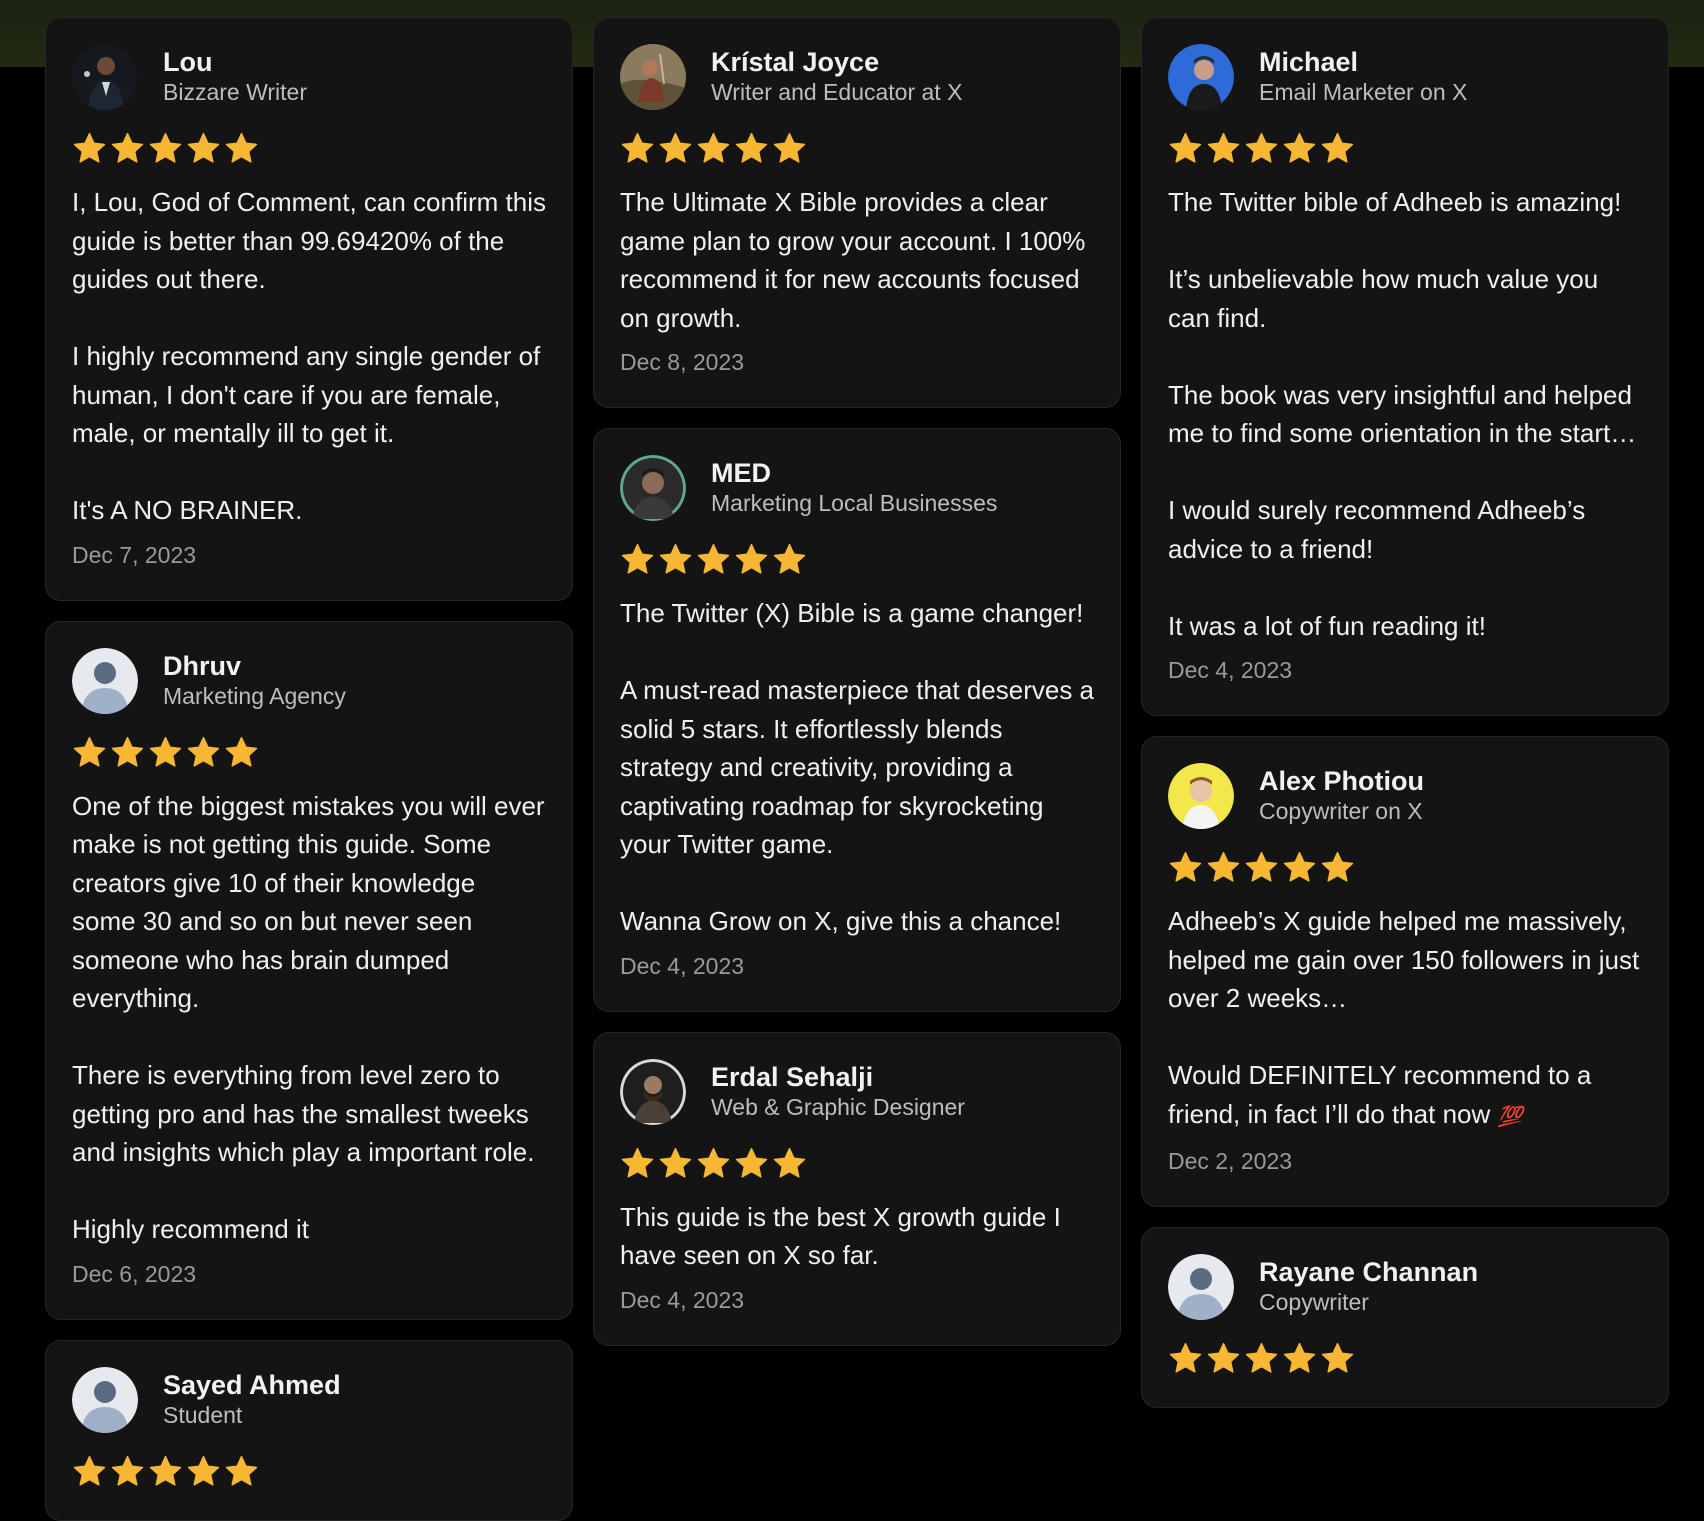 The width and height of the screenshot is (1704, 1521). I want to click on reviewer-name: Alex Photiou, so click(1342, 781).